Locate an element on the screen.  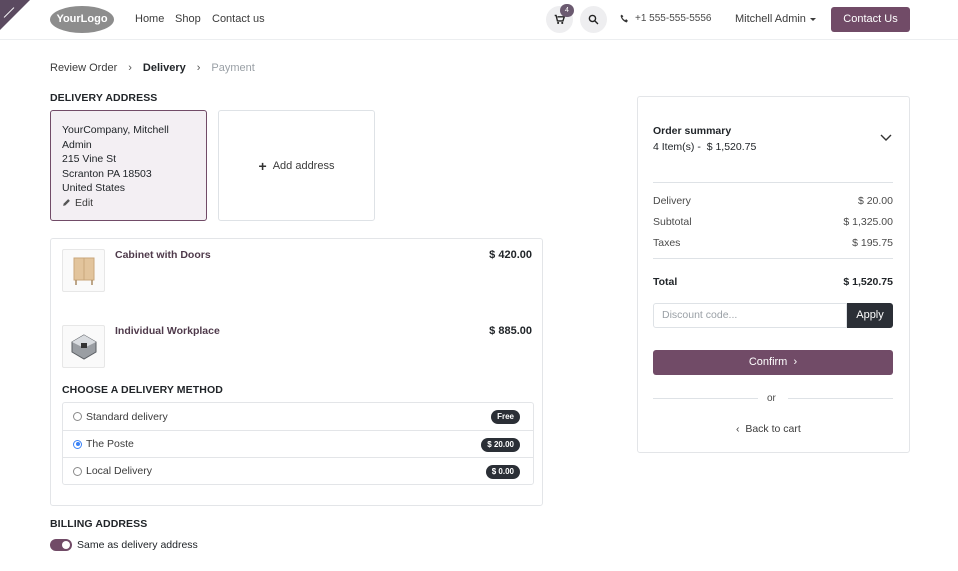
confirm-button: Confirm › is located at coordinates (773, 362).